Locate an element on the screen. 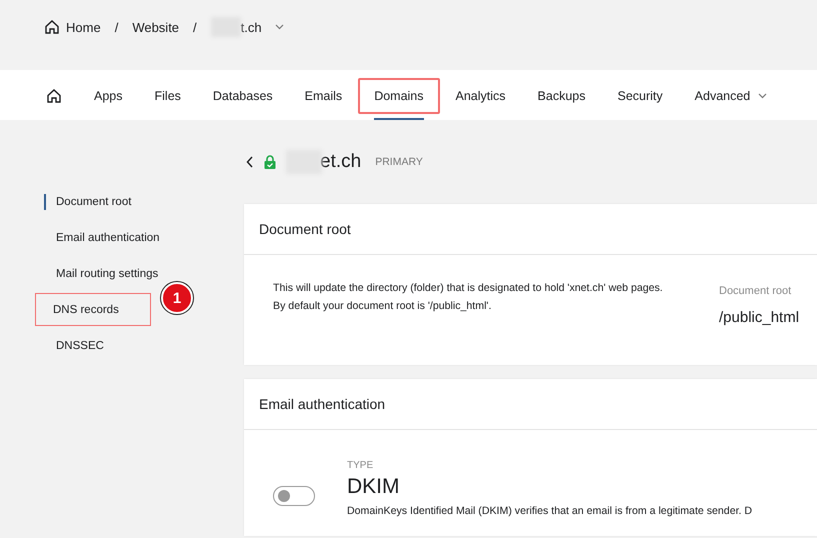 This screenshot has width=817, height=538. nav-tab: Security is located at coordinates (640, 95).